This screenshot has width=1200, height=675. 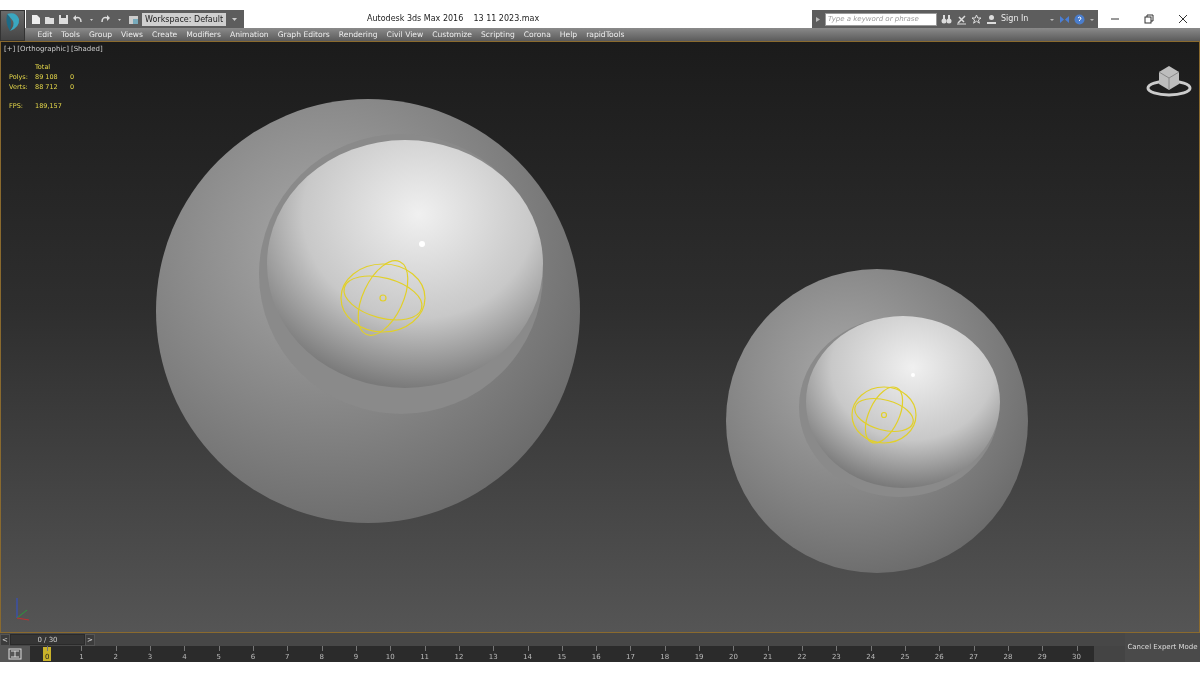 I want to click on current-frame-marker, so click(x=47, y=654).